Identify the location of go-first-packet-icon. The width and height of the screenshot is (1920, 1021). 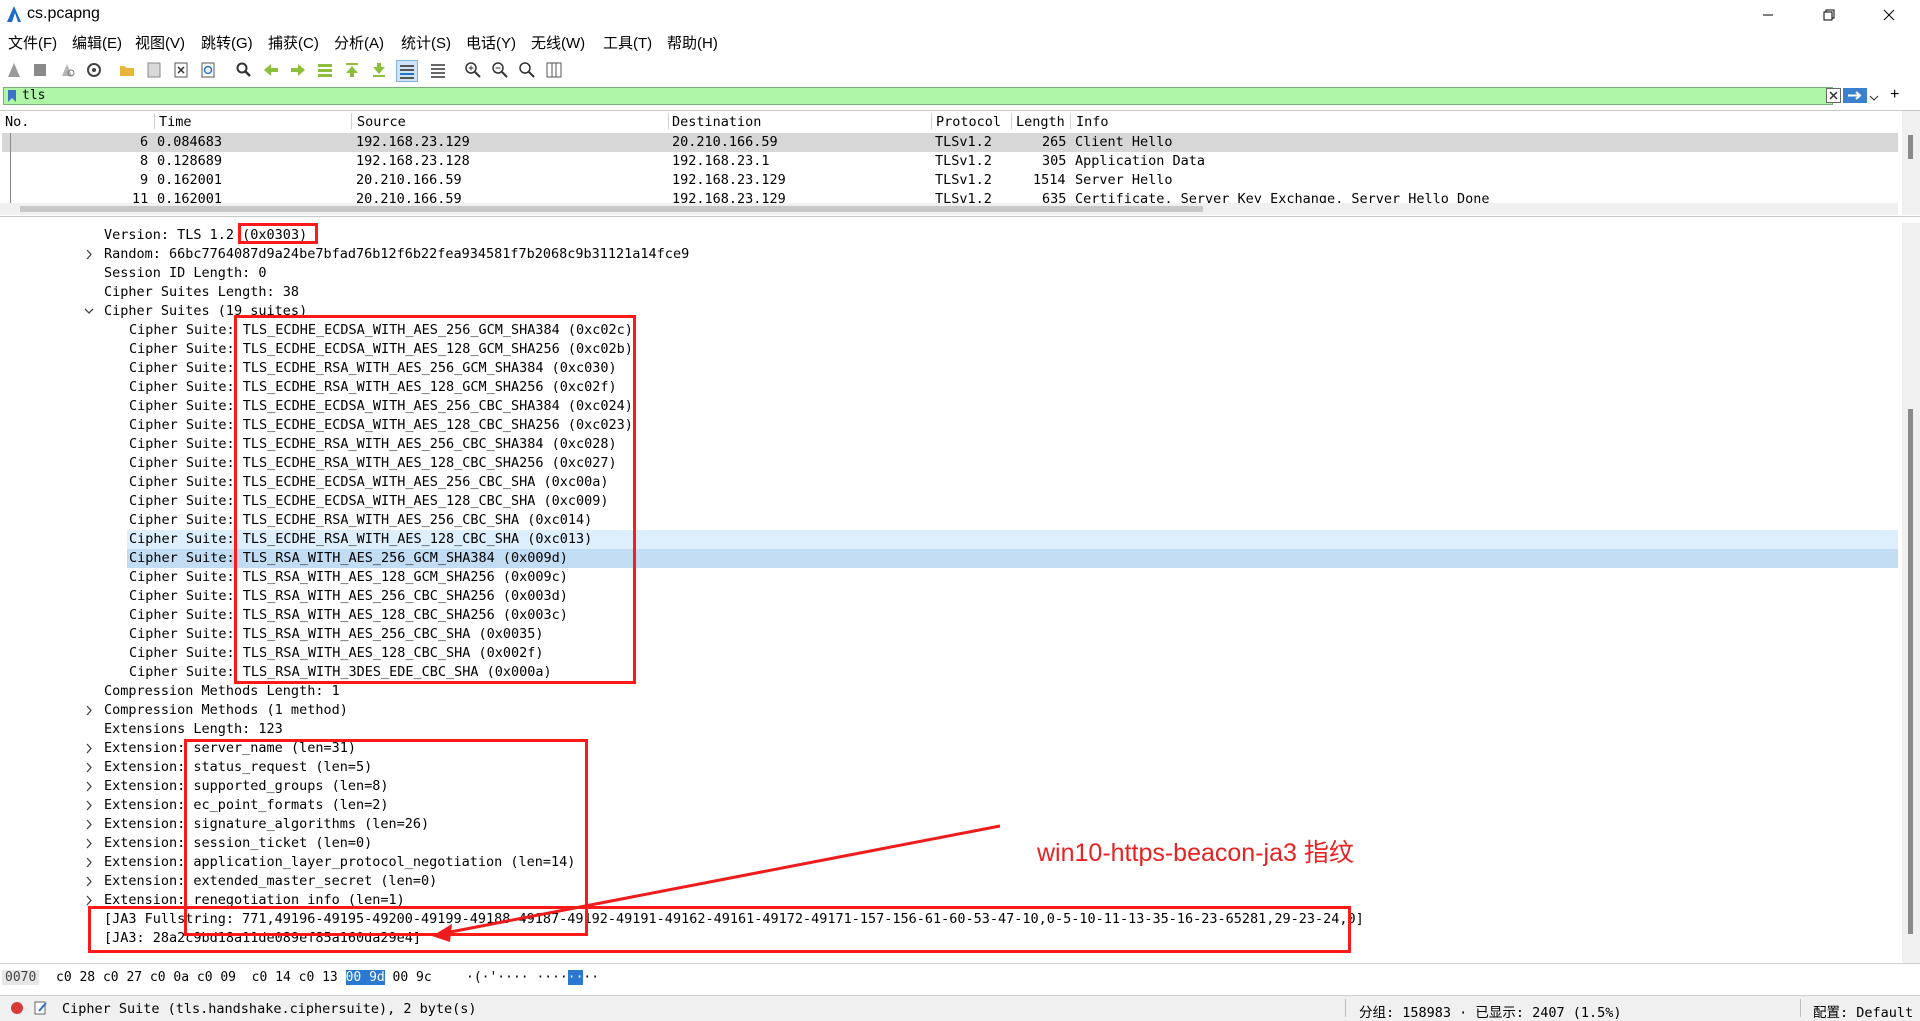
(352, 70).